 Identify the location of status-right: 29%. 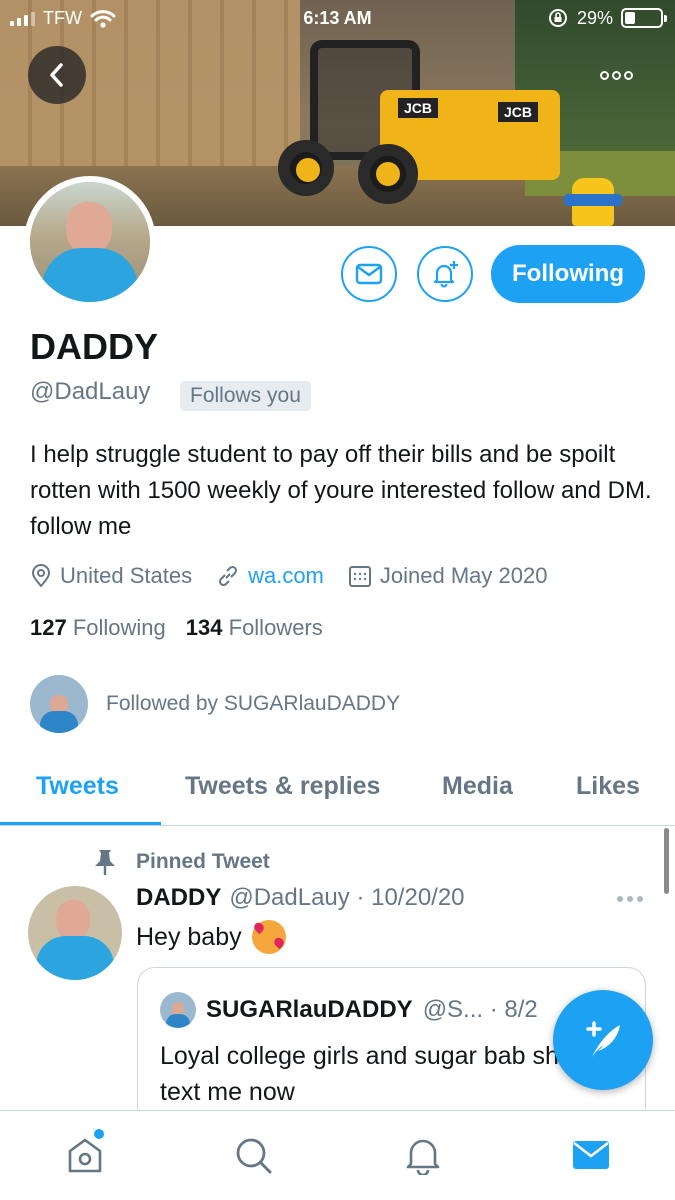
(607, 18).